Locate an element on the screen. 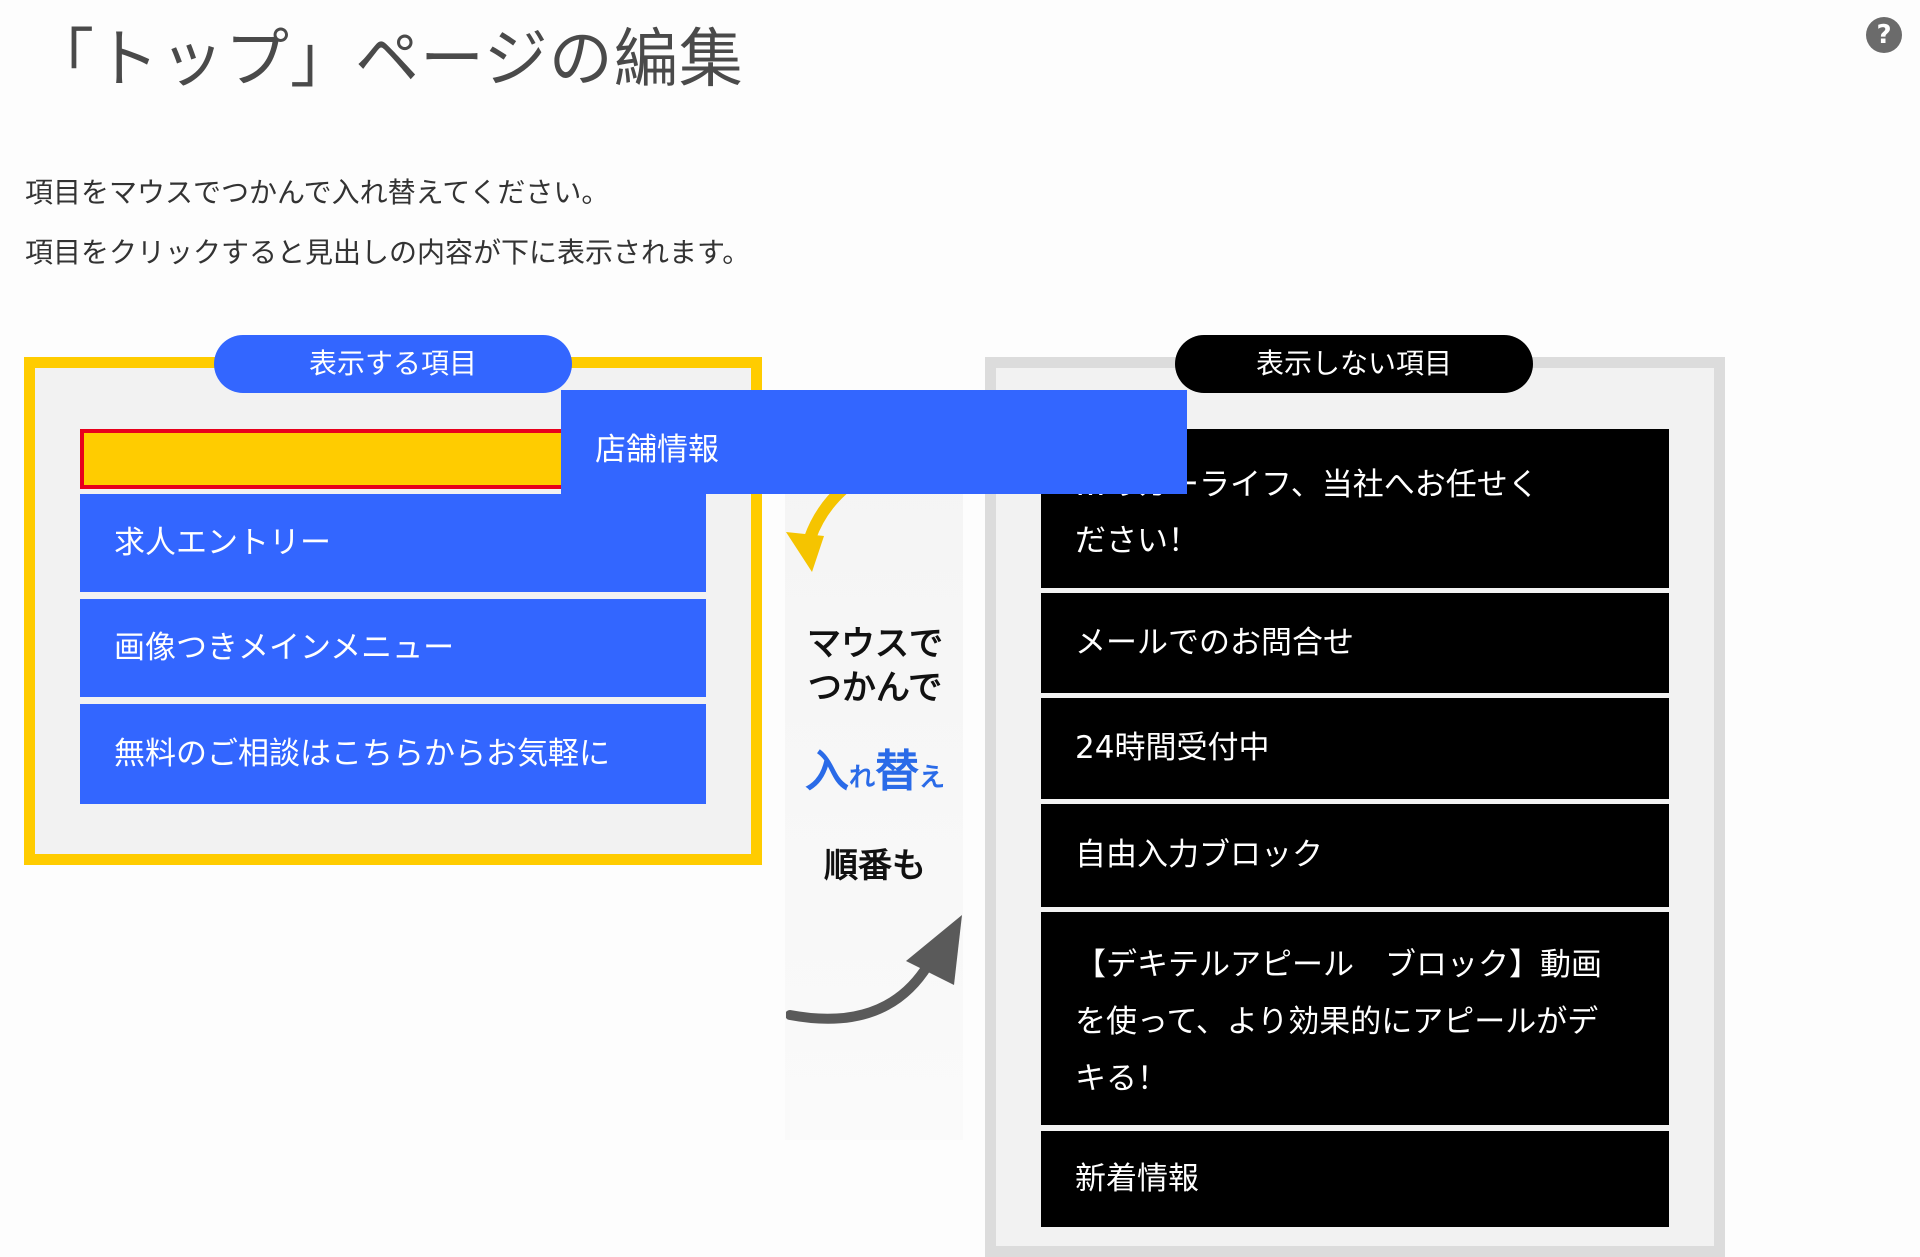  shown-item-consultation: 無料のご相談はこちらからお気軽に is located at coordinates (393, 754).